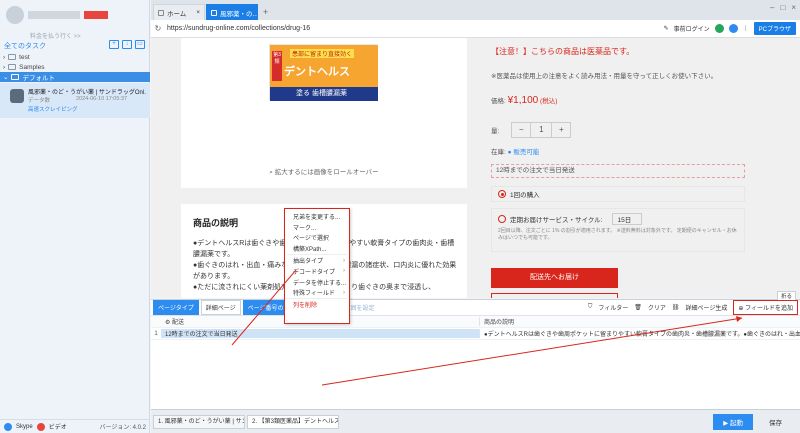 Image resolution: width=800 pixels, height=433 pixels. What do you see at coordinates (561, 130) in the screenshot?
I see `increment-button: +` at bounding box center [561, 130].